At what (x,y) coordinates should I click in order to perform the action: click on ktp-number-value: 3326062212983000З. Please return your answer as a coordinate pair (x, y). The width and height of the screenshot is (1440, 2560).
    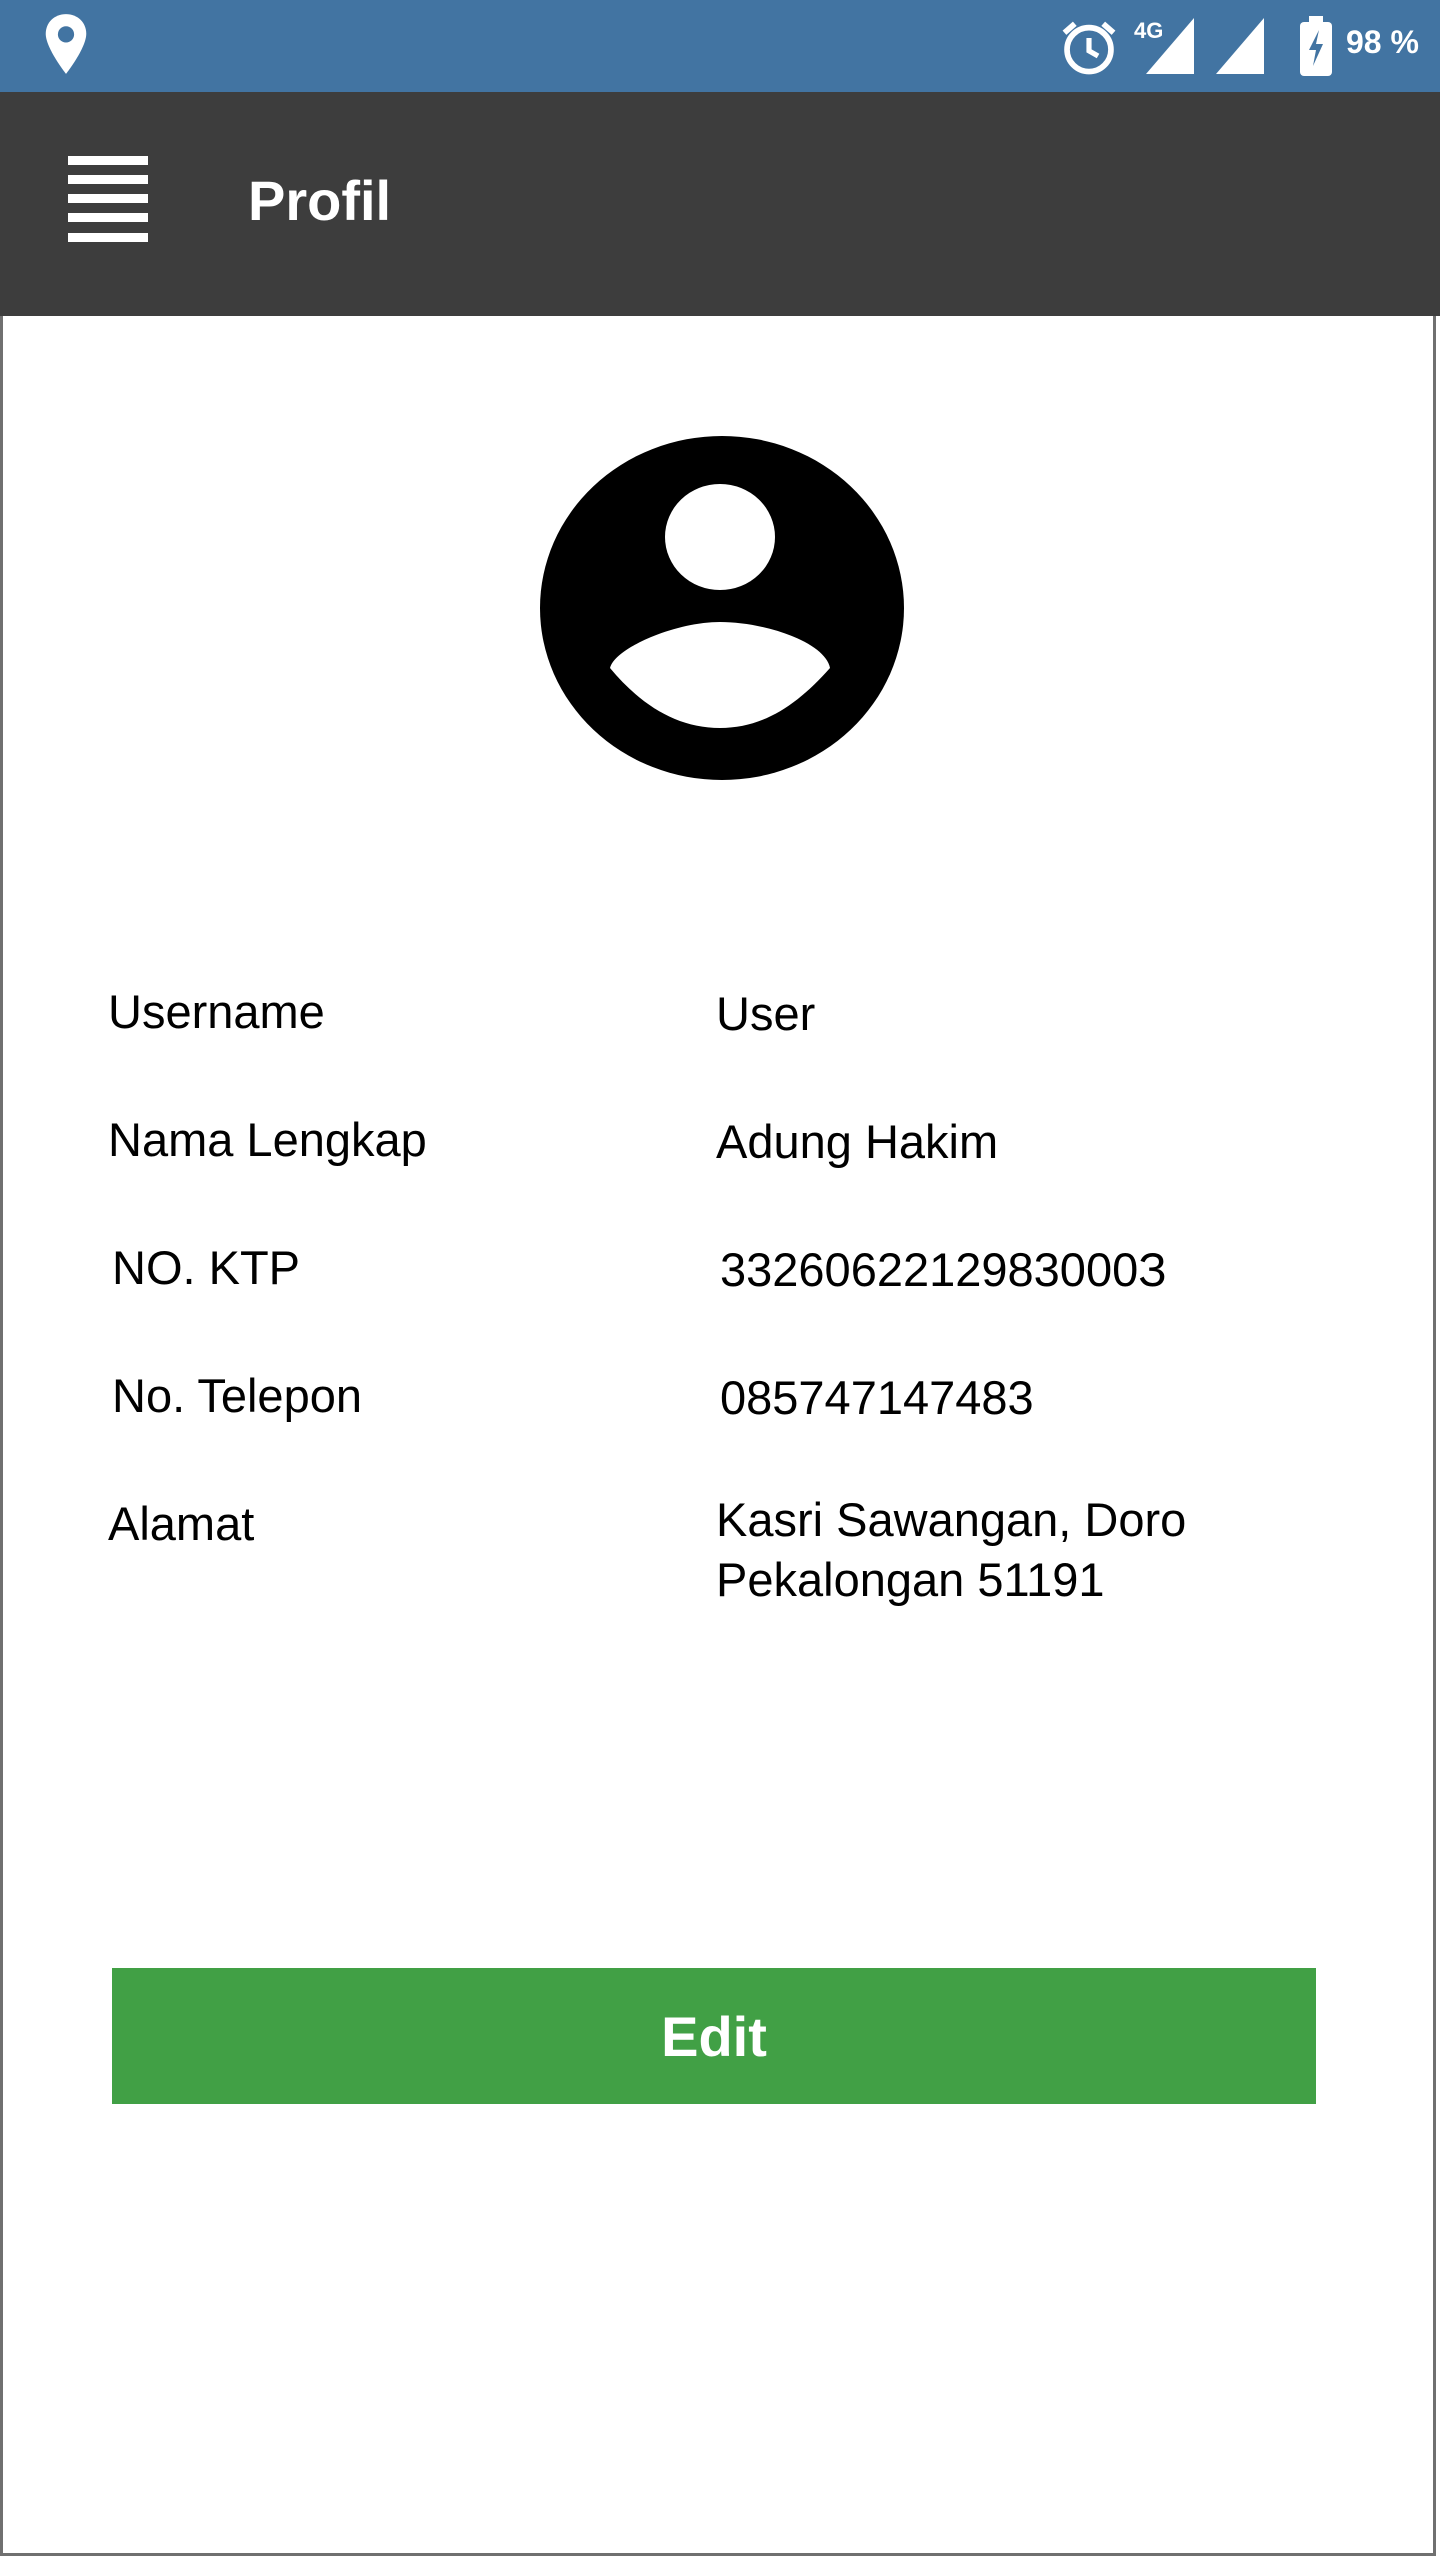
    Looking at the image, I should click on (943, 1269).